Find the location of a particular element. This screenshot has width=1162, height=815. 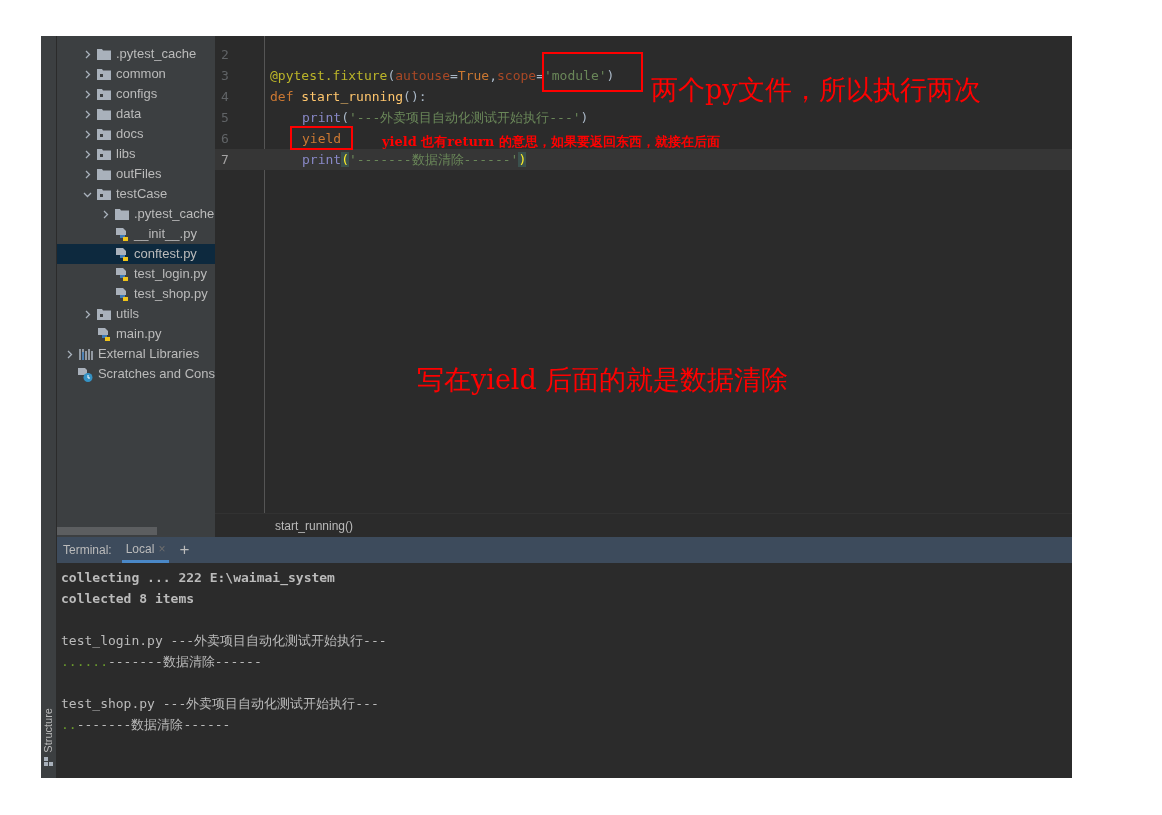

tree-item-label: outFiles is located at coordinates (139, 174).